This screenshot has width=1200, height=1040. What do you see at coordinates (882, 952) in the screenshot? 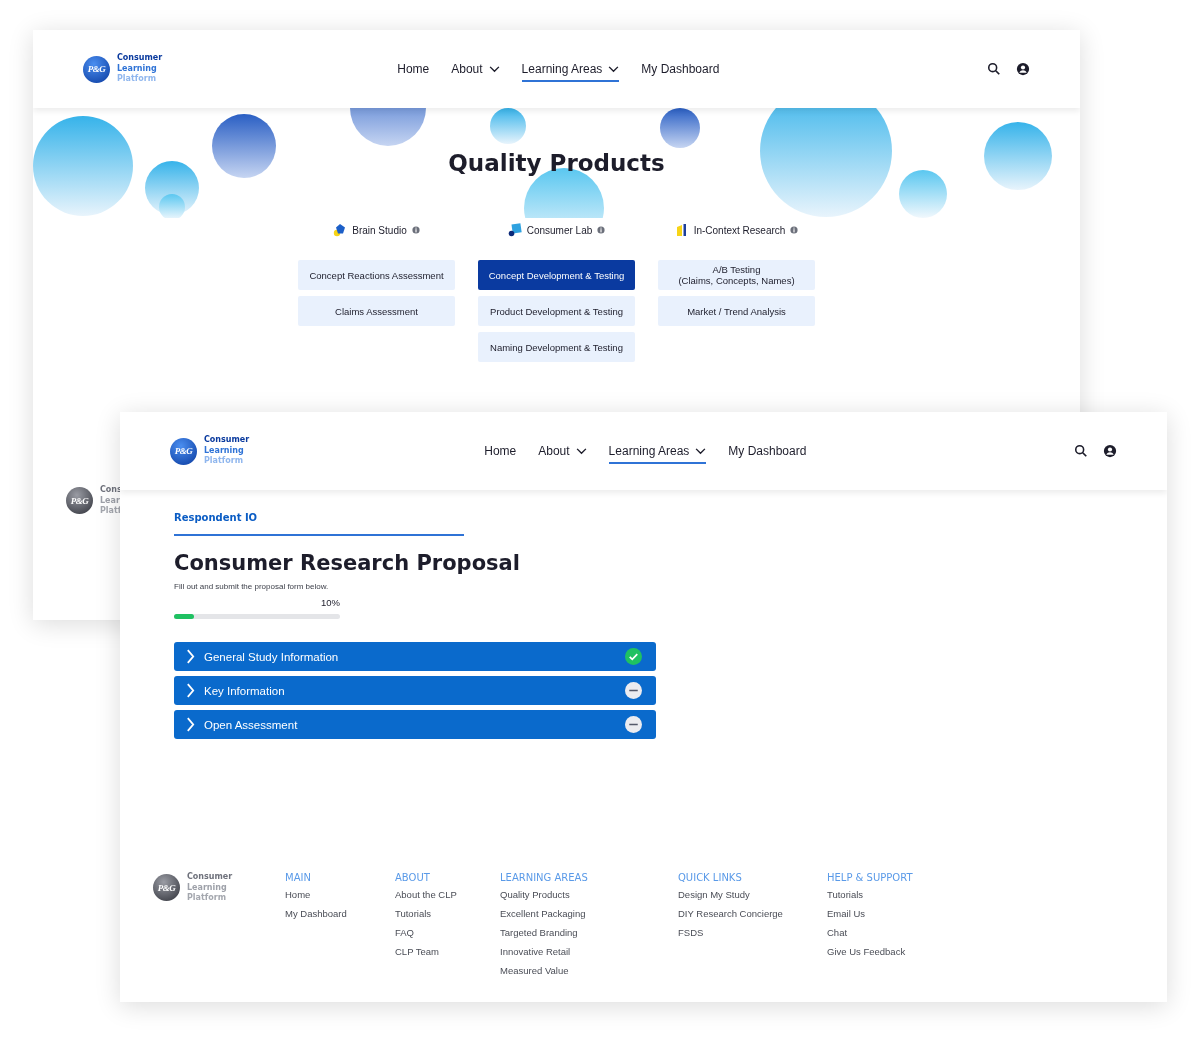
I see `footer-link: Give Us Feedback` at bounding box center [882, 952].